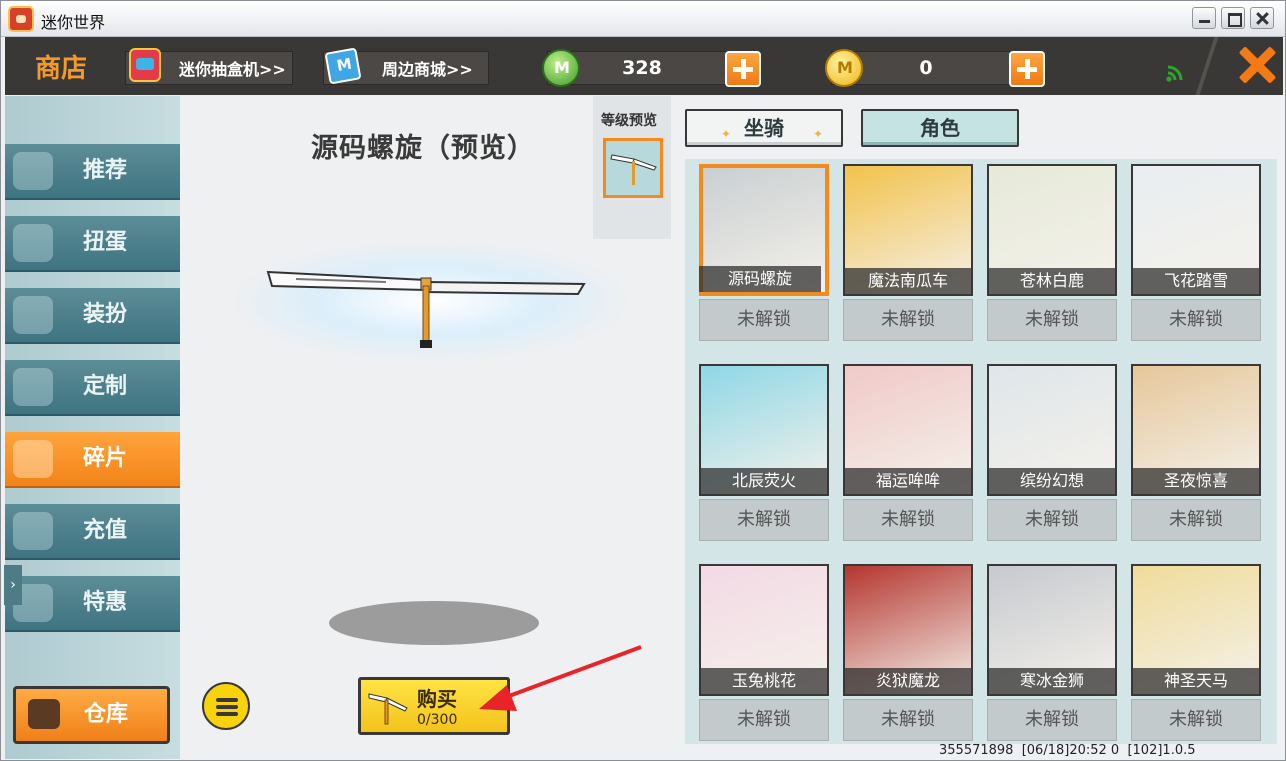 Image resolution: width=1286 pixels, height=761 pixels. Describe the element at coordinates (908, 254) in the screenshot. I see `item-card: 魔法南瓜车 未解锁` at that location.